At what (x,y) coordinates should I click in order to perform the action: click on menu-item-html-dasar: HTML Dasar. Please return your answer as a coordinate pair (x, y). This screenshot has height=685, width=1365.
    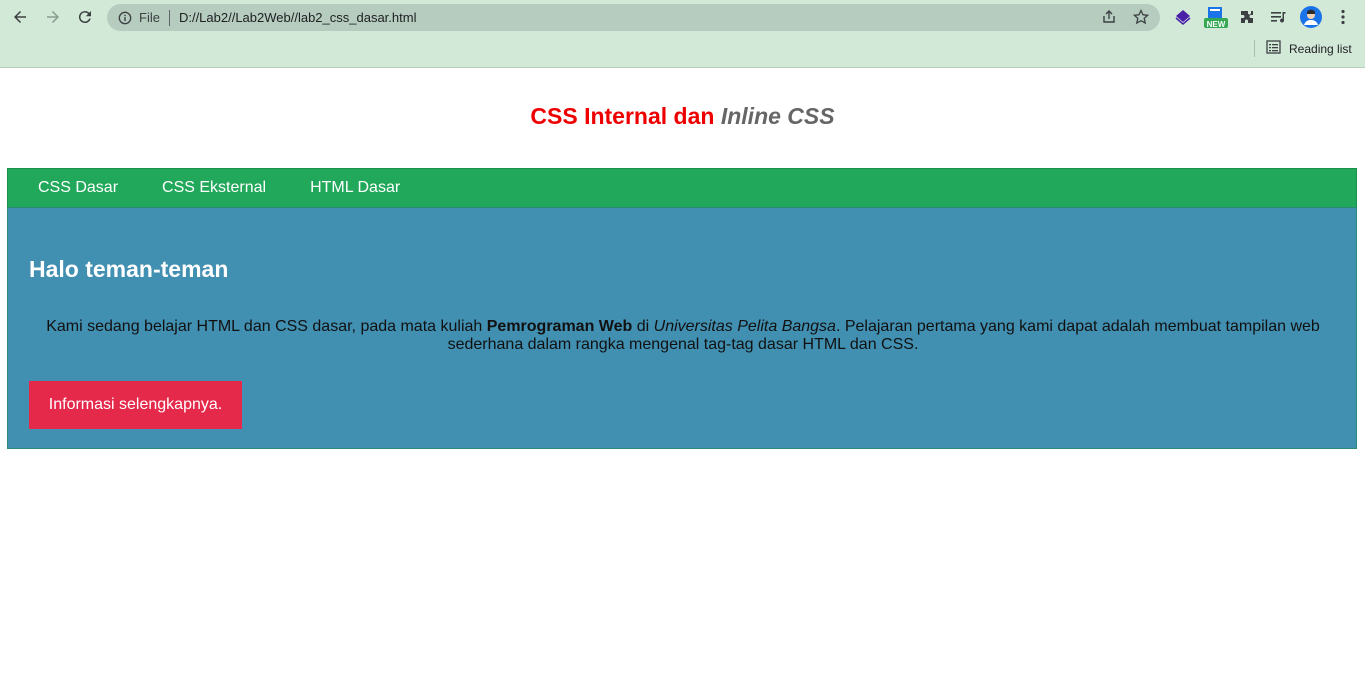
    Looking at the image, I should click on (355, 188).